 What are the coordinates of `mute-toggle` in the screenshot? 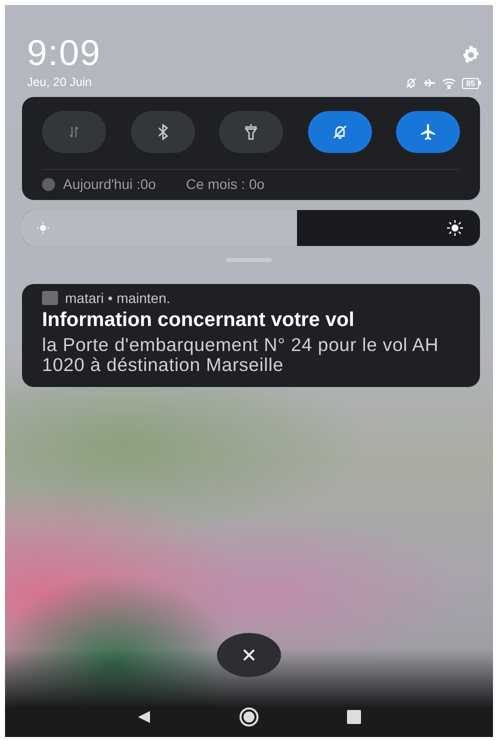 It's located at (340, 132).